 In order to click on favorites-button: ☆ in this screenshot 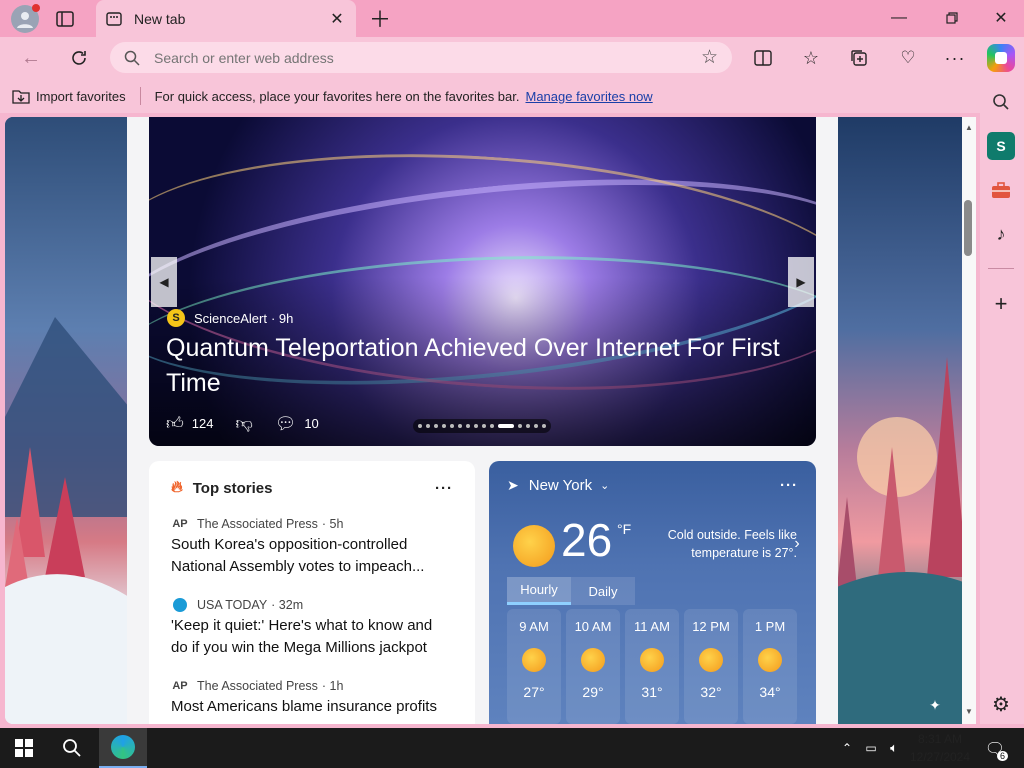, I will do `click(811, 58)`.